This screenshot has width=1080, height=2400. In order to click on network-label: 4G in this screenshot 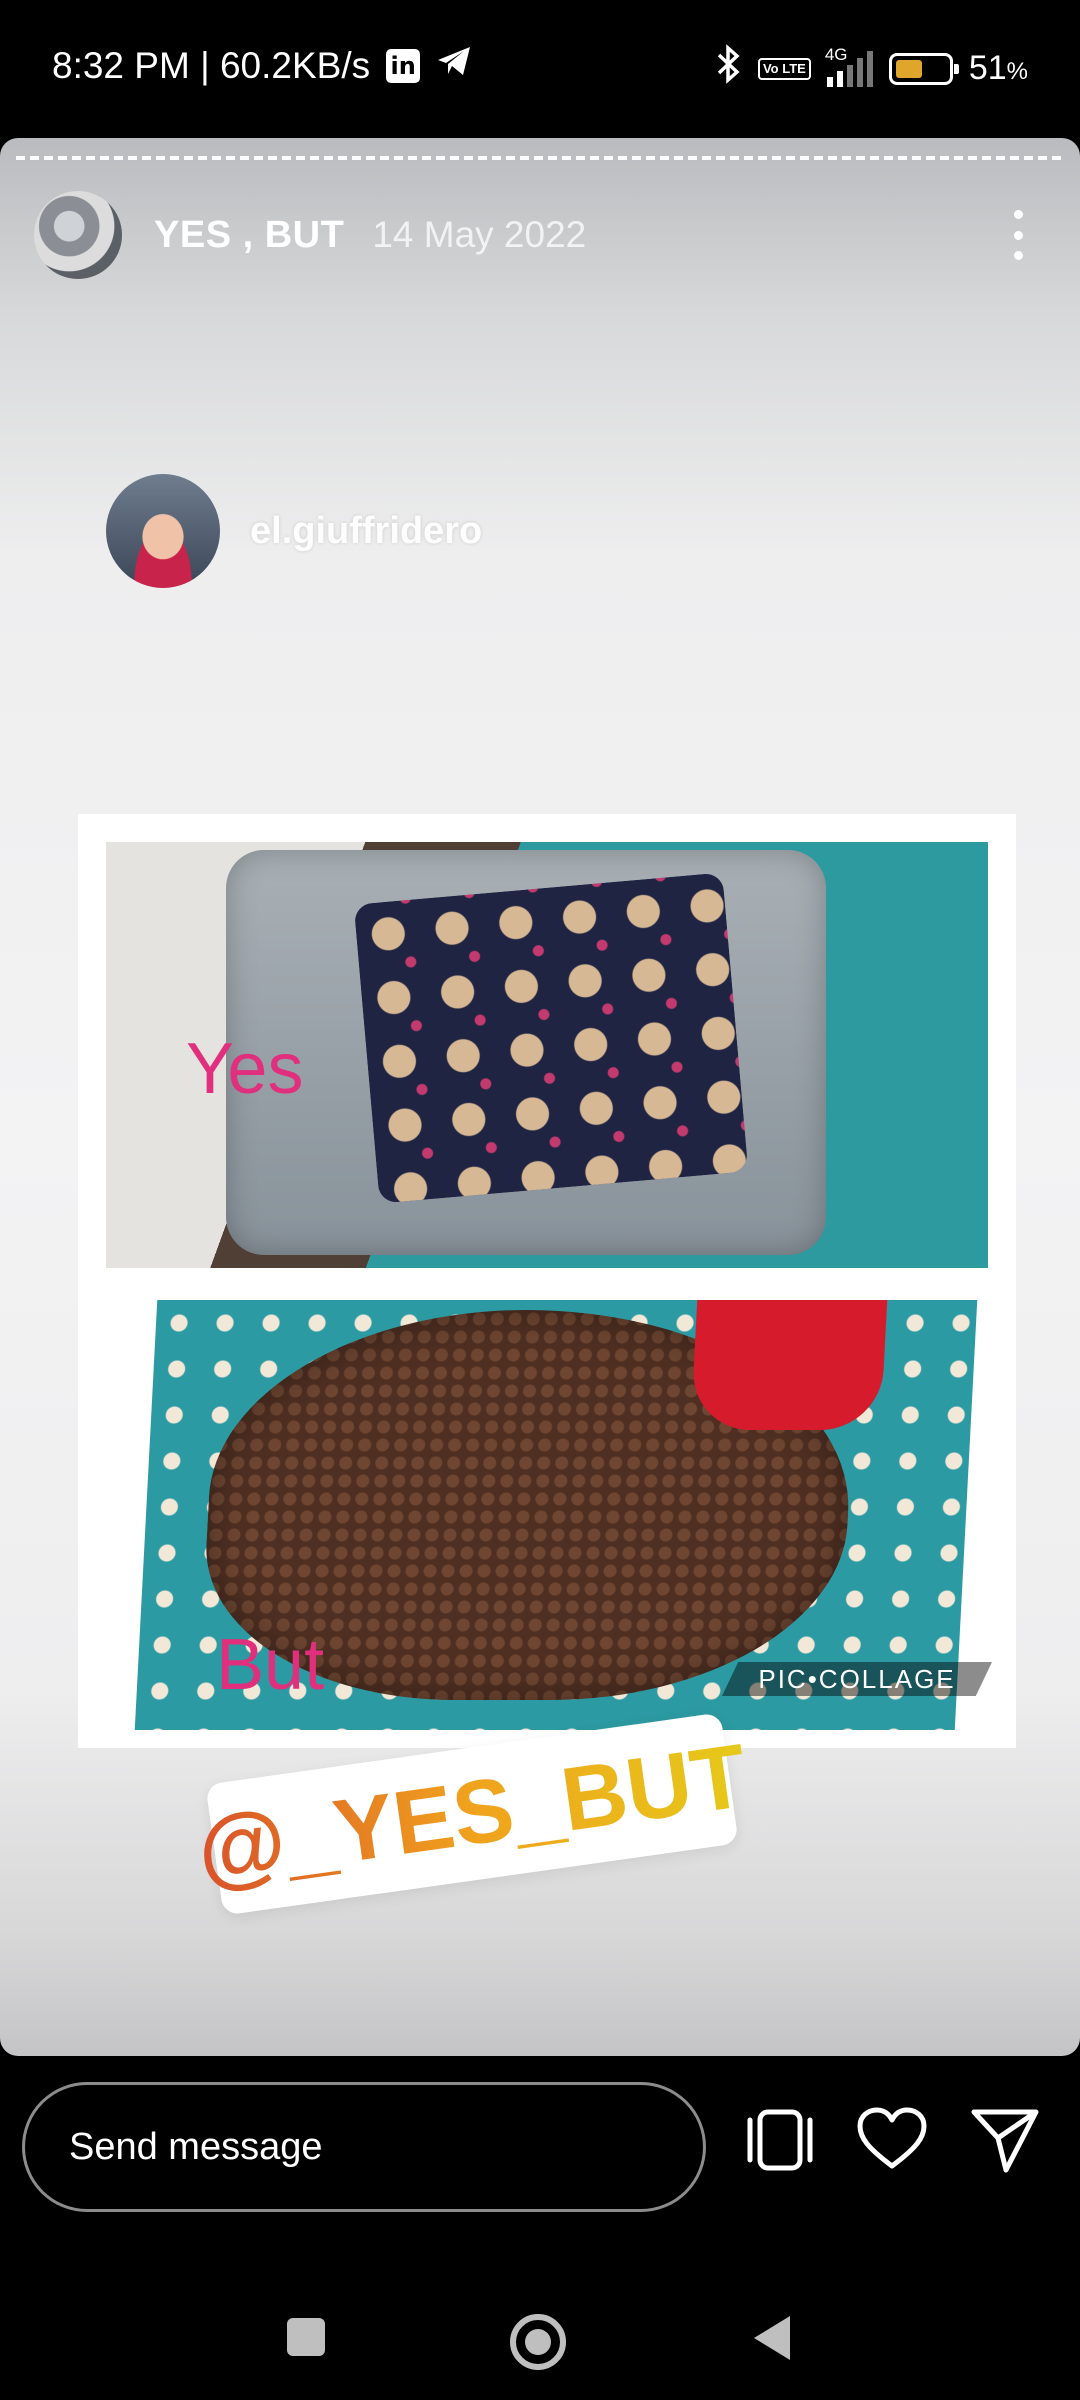, I will do `click(836, 54)`.